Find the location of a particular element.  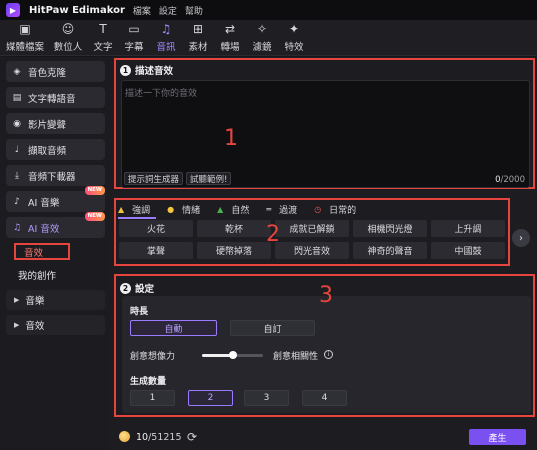

tool-media: ▣ 媒體檔案 is located at coordinates (25, 37).